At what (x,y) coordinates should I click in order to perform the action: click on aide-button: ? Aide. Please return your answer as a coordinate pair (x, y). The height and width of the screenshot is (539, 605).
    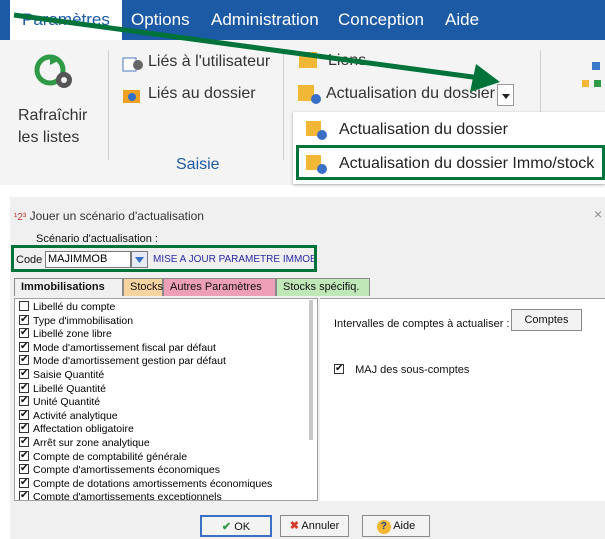
    Looking at the image, I should click on (396, 526).